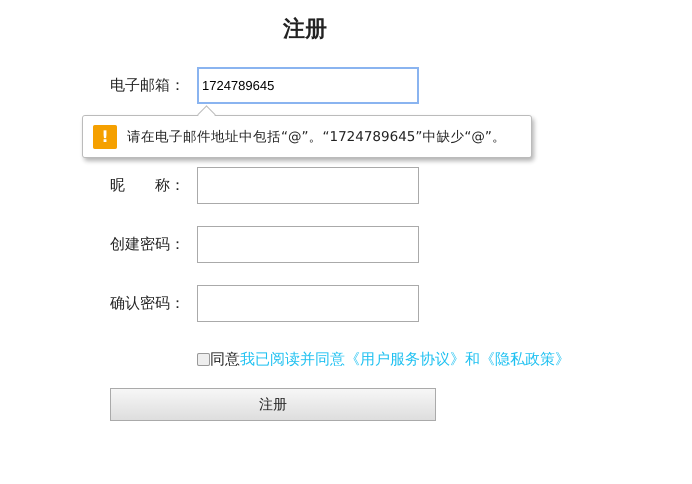  I want to click on field-label: 创建密码：, so click(148, 244).